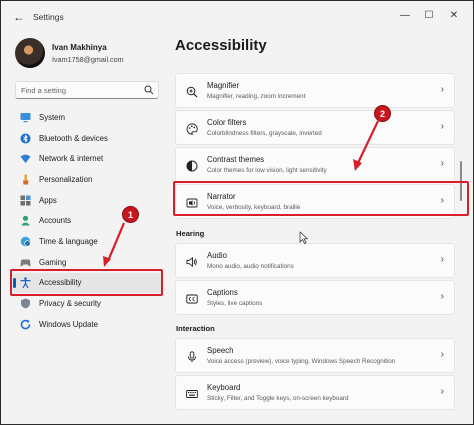  Describe the element at coordinates (191, 91) in the screenshot. I see `magnifier-icon` at that location.